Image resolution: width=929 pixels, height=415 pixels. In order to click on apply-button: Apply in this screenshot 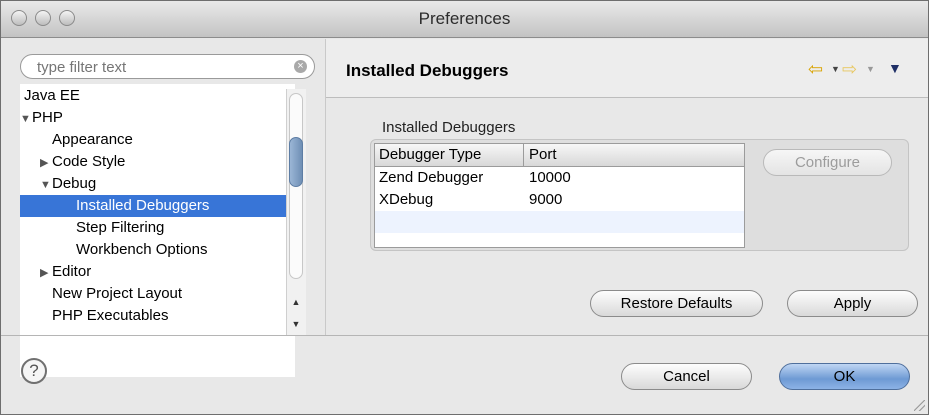, I will do `click(852, 303)`.